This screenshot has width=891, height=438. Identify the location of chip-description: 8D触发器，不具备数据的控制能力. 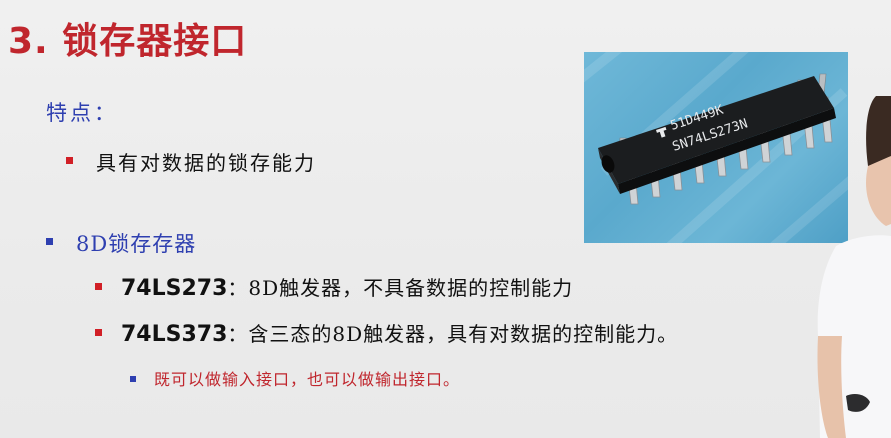
(411, 288).